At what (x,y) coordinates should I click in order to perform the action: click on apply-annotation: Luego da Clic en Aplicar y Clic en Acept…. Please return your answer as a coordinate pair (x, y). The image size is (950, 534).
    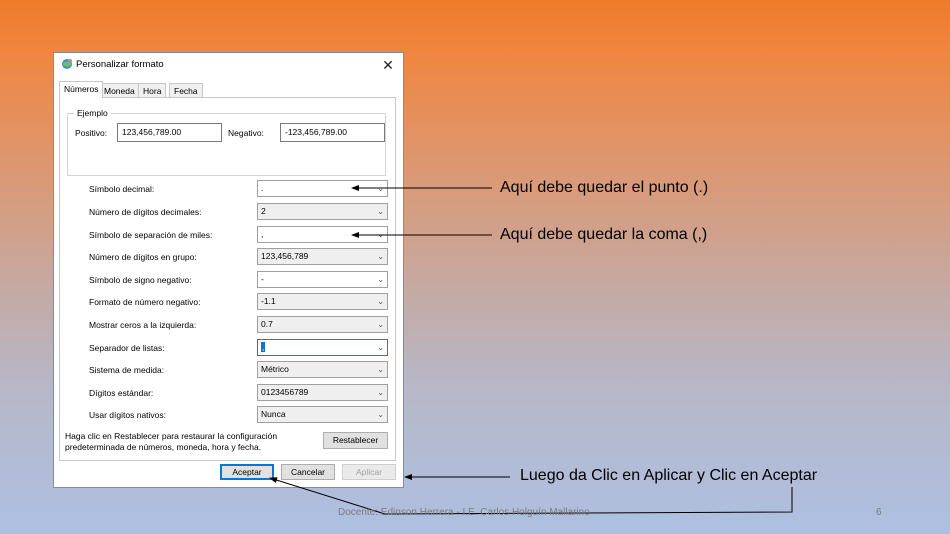
    Looking at the image, I should click on (669, 475).